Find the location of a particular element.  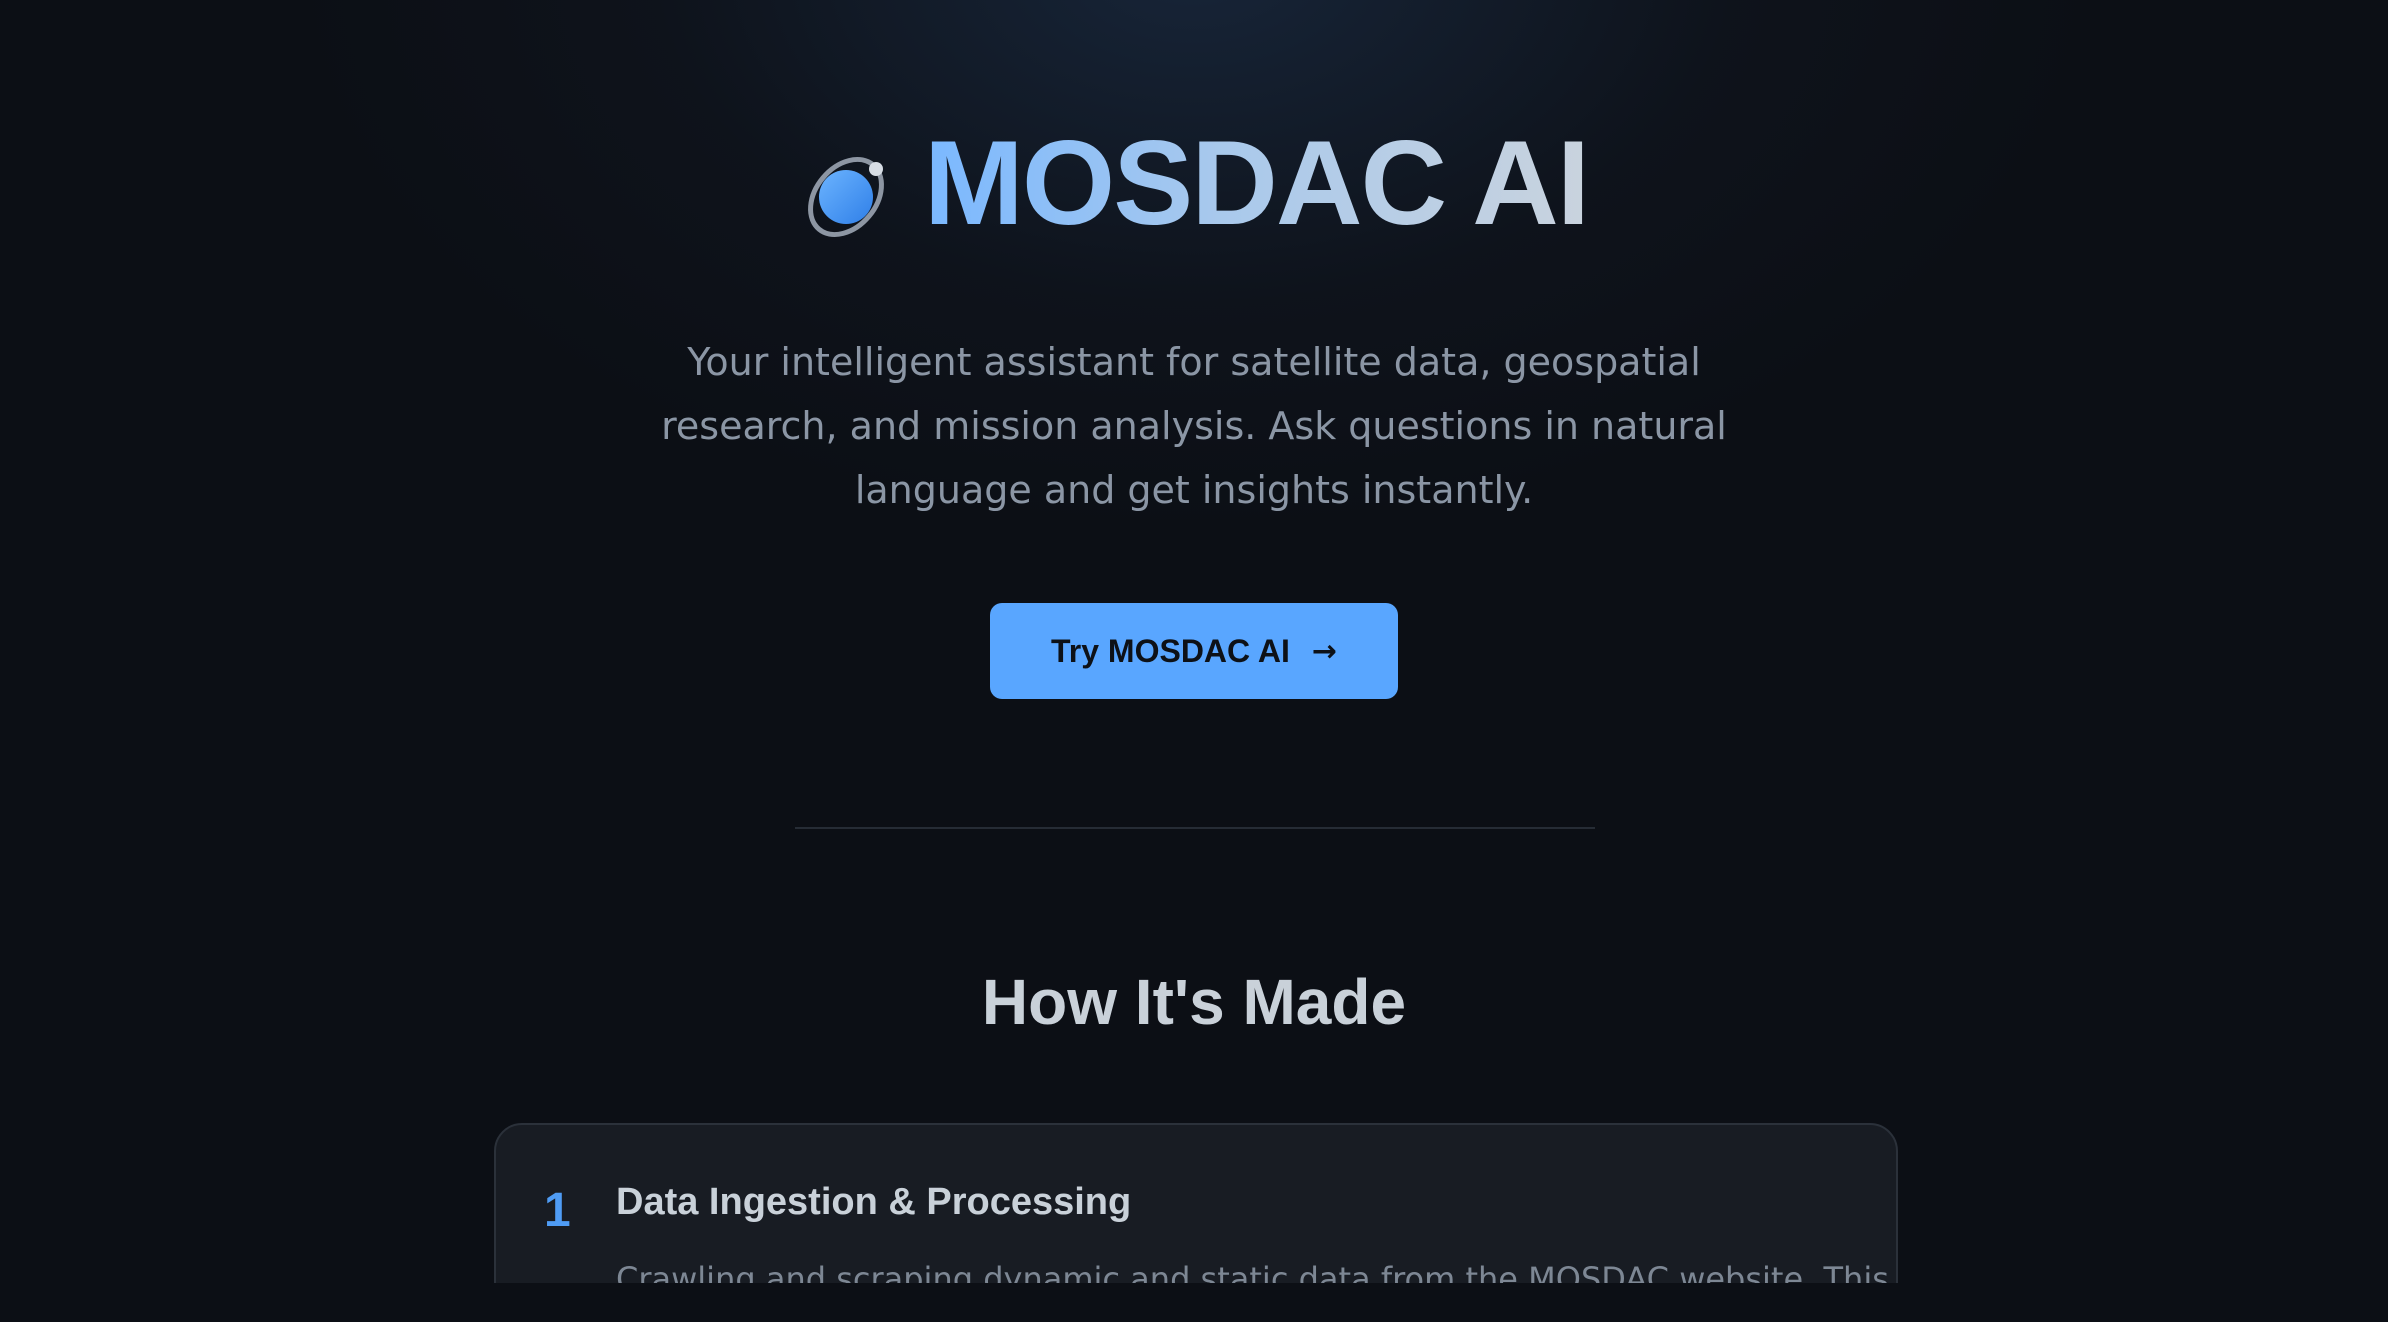

app-title: MOSDAC AI is located at coordinates (1256, 183).